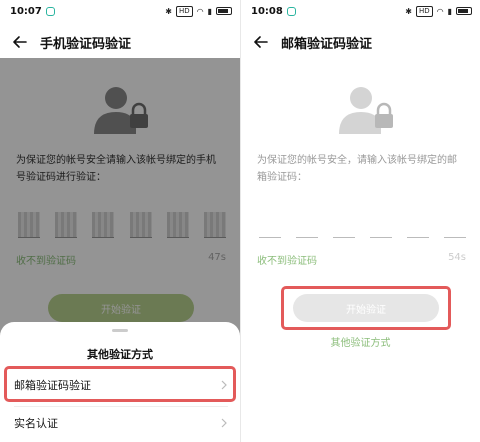 The width and height of the screenshot is (480, 442). Describe the element at coordinates (120, 330) in the screenshot. I see `sheet-handle` at that location.